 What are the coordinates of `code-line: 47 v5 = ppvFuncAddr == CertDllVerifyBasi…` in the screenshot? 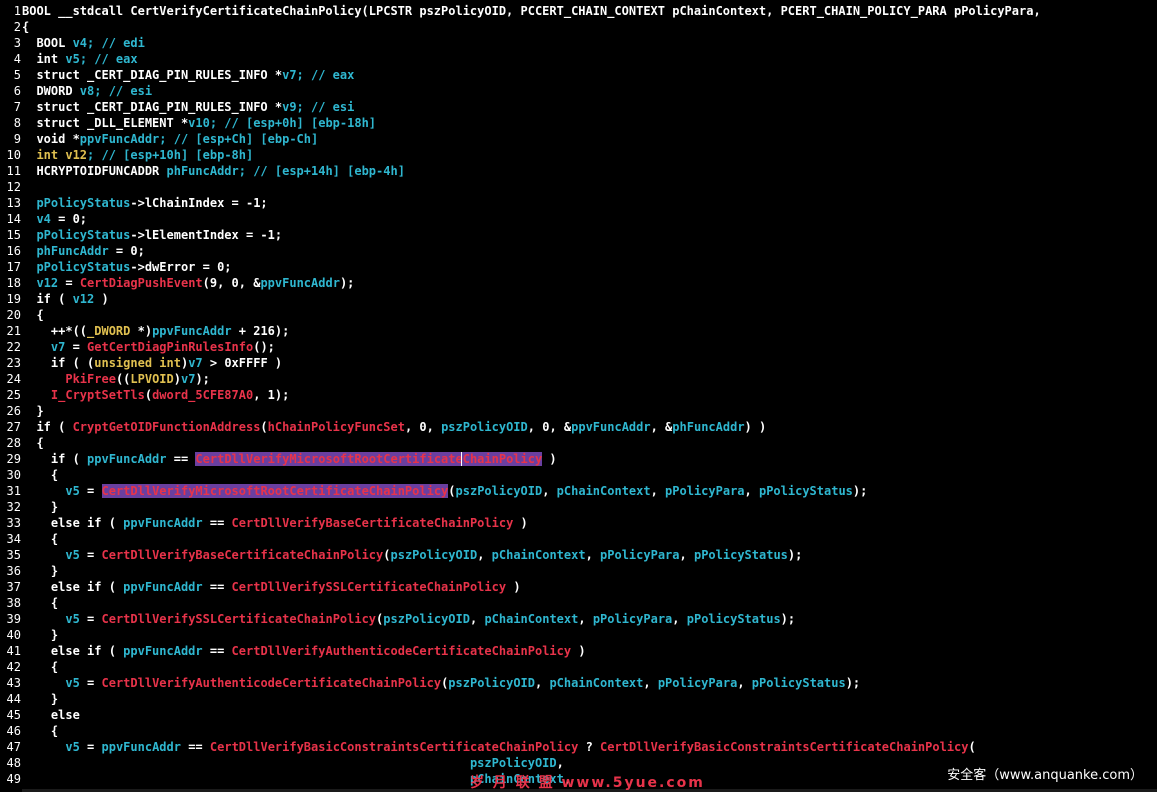 It's located at (578, 747).